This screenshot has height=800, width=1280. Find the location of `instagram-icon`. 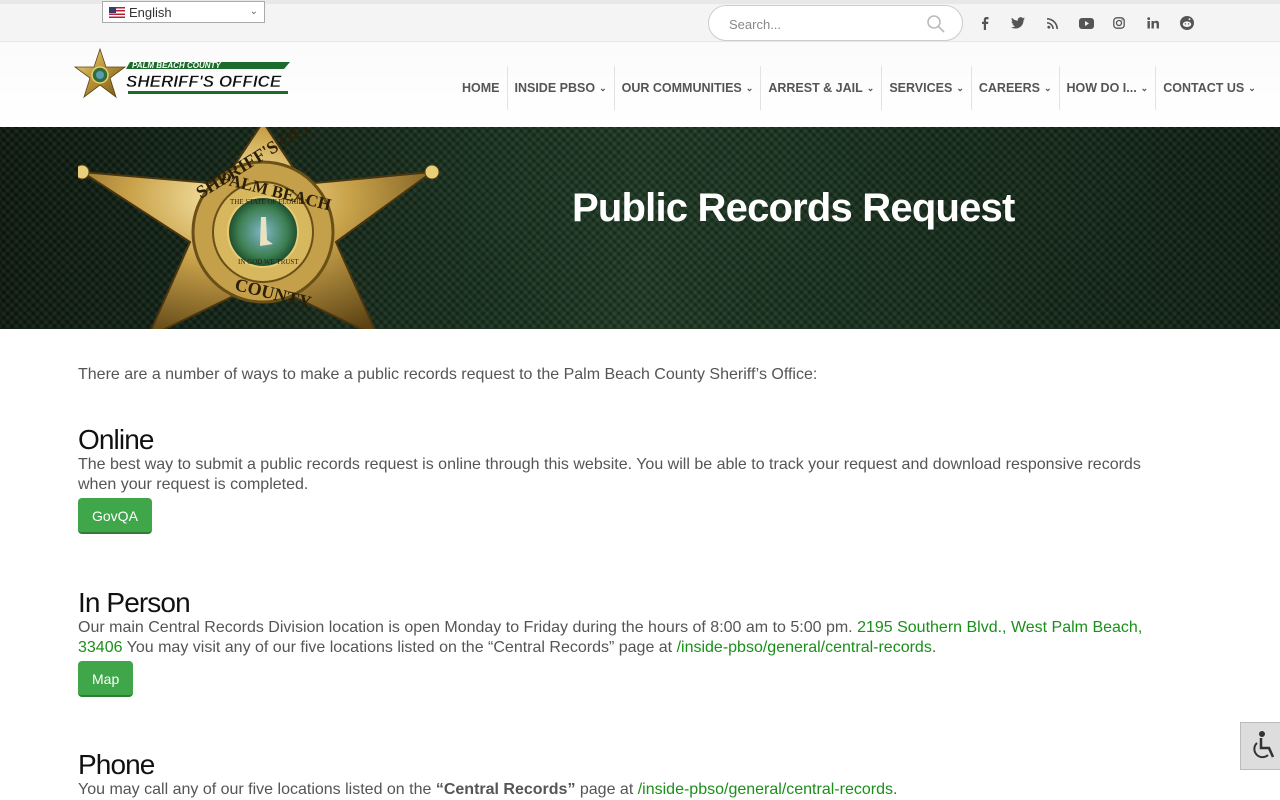

instagram-icon is located at coordinates (1119, 23).